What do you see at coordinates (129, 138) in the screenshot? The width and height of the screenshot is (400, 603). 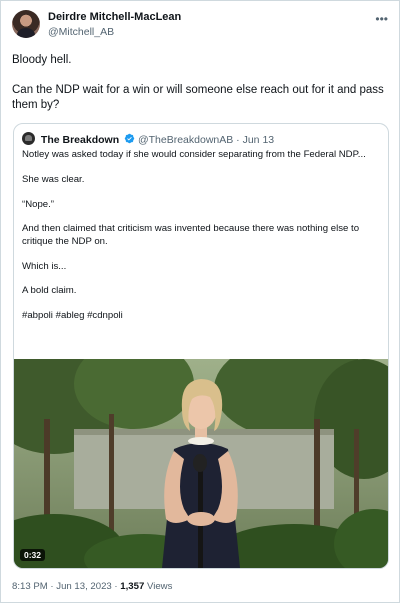 I see `verified-badge-icon` at bounding box center [129, 138].